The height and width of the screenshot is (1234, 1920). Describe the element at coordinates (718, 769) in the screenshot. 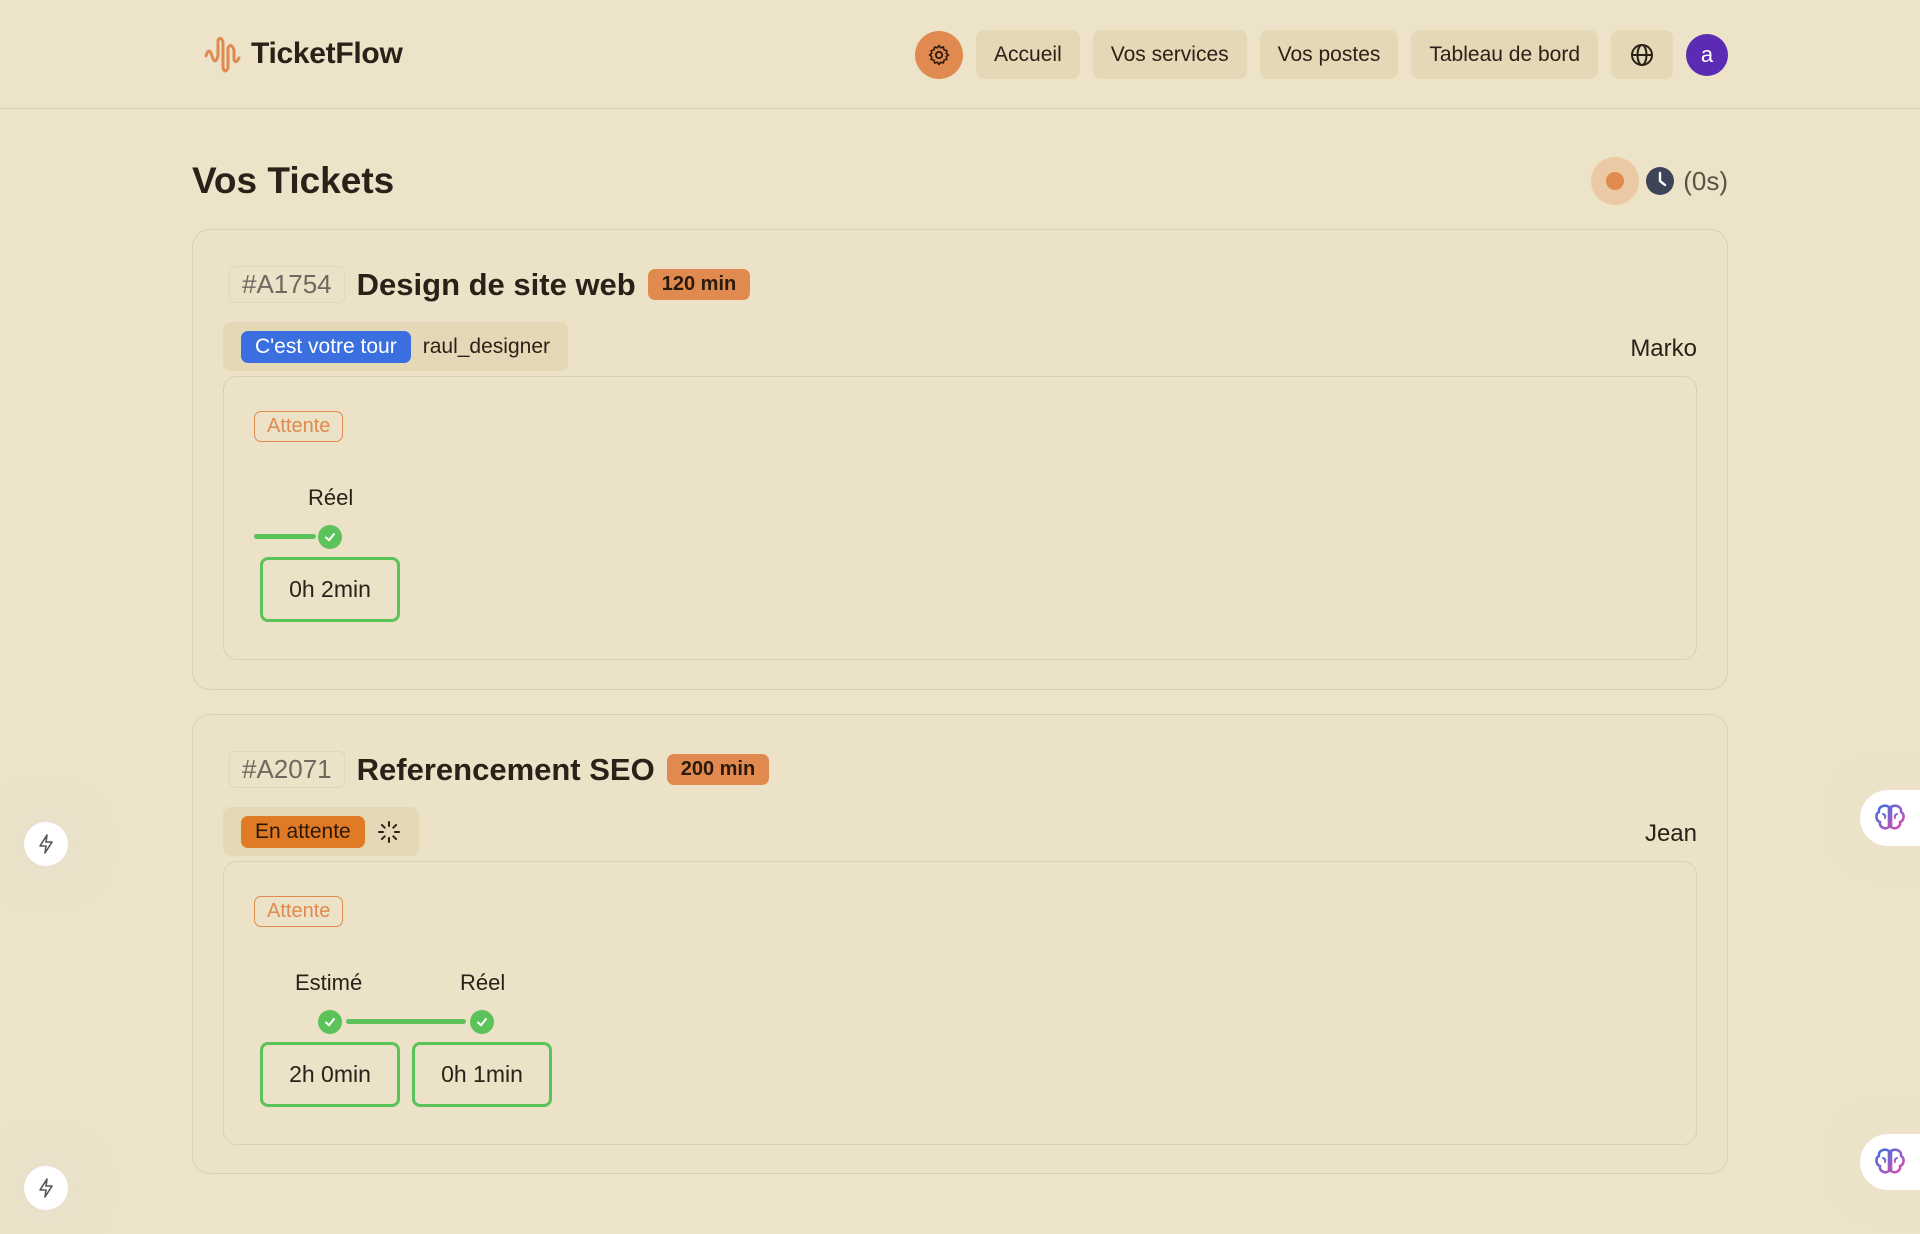

I see `duration-badge: 200 min` at that location.